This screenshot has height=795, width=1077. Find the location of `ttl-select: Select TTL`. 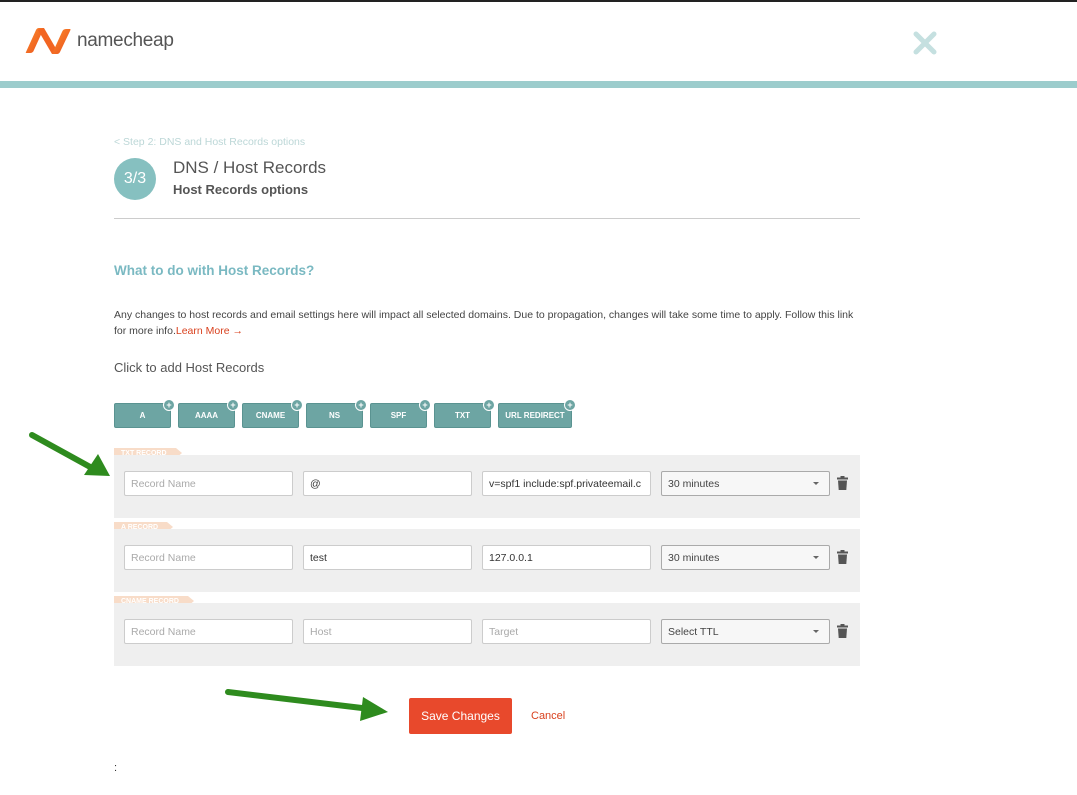

ttl-select: Select TTL is located at coordinates (745, 631).